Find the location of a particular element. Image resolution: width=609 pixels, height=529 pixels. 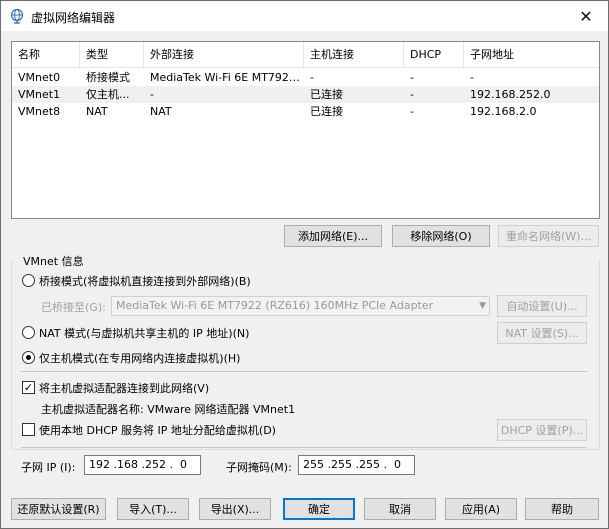

subnet-mask-label: 子网掩码(M): is located at coordinates (259, 467).